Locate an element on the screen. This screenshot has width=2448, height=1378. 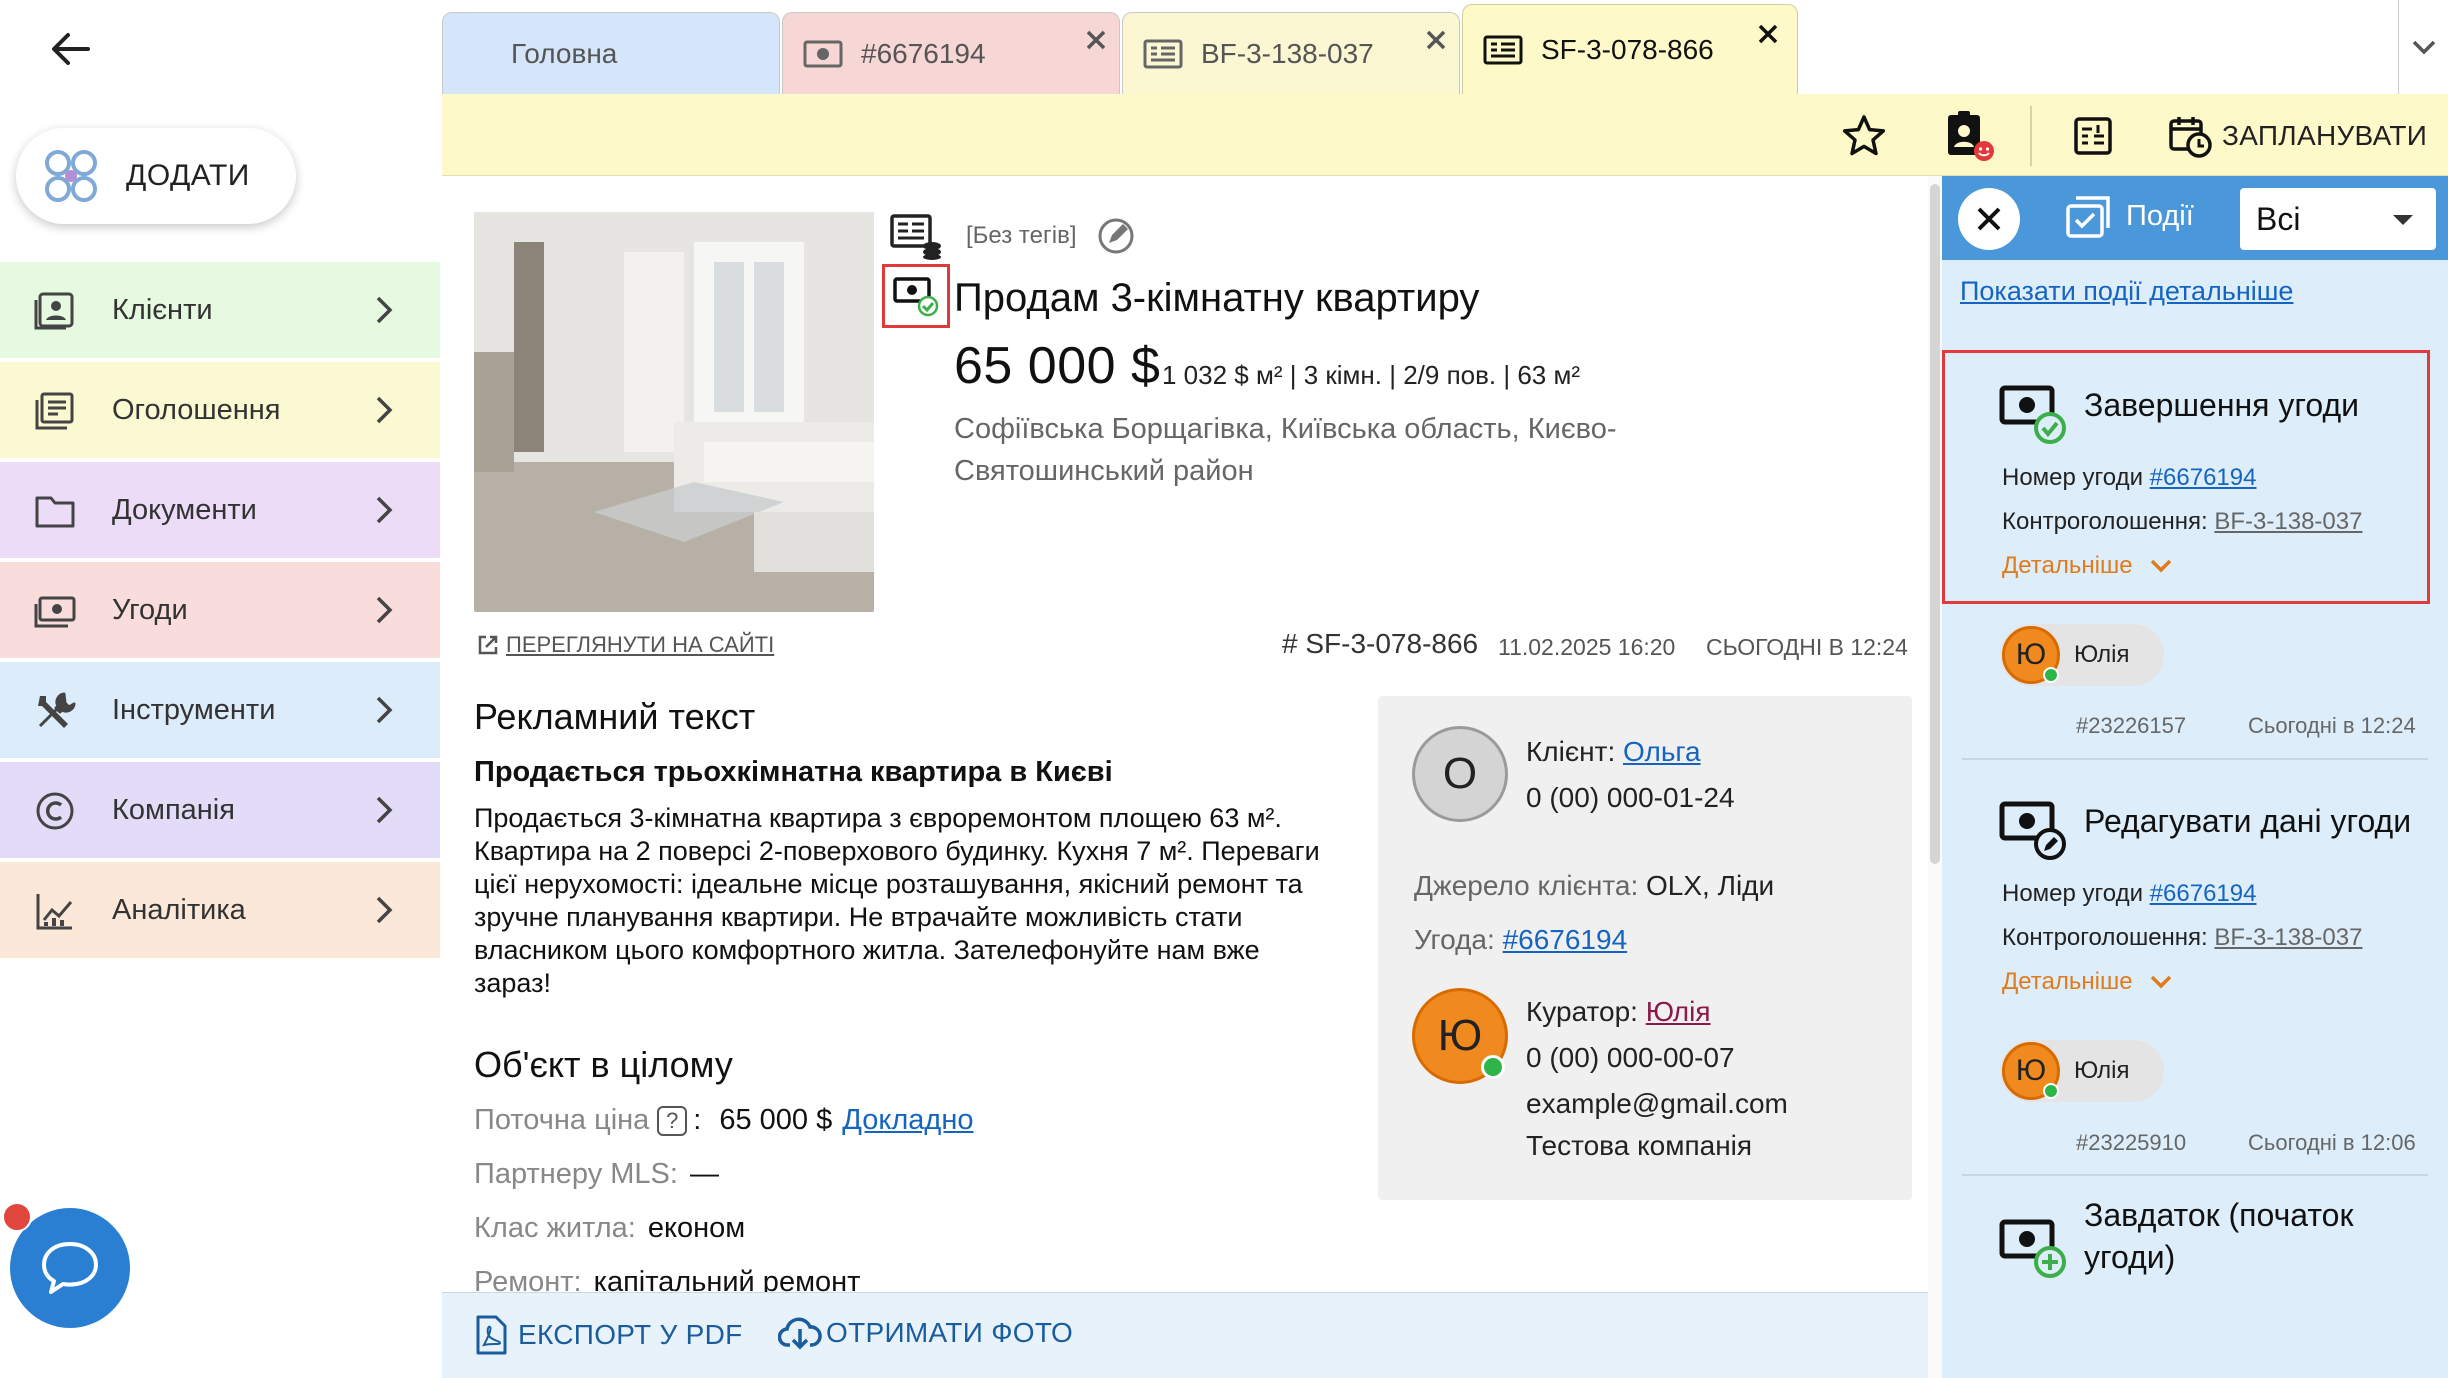
events-title-label: Події is located at coordinates (2160, 215).